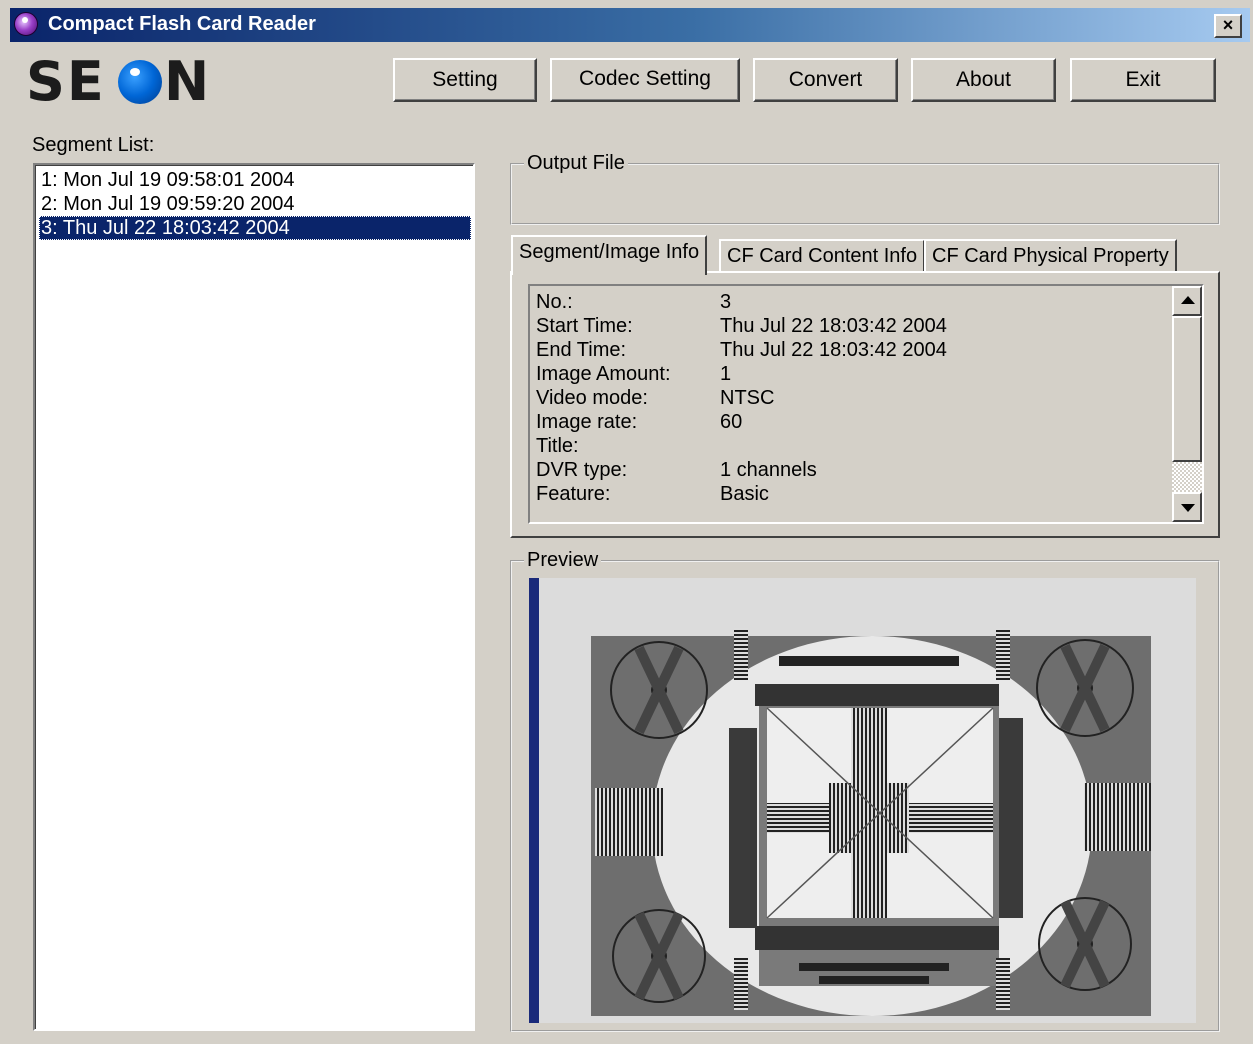 Image resolution: width=1253 pixels, height=1044 pixels. What do you see at coordinates (1050, 256) in the screenshot?
I see `tab-cf-card-physical-property: CF Card Physical Property` at bounding box center [1050, 256].